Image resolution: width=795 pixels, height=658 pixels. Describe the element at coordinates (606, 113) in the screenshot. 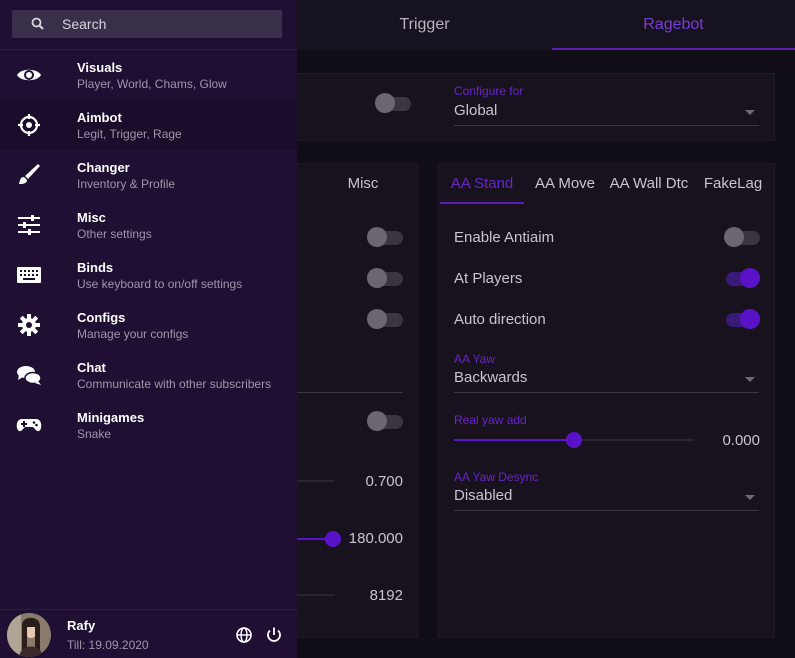

I see `configure-select: Global` at that location.